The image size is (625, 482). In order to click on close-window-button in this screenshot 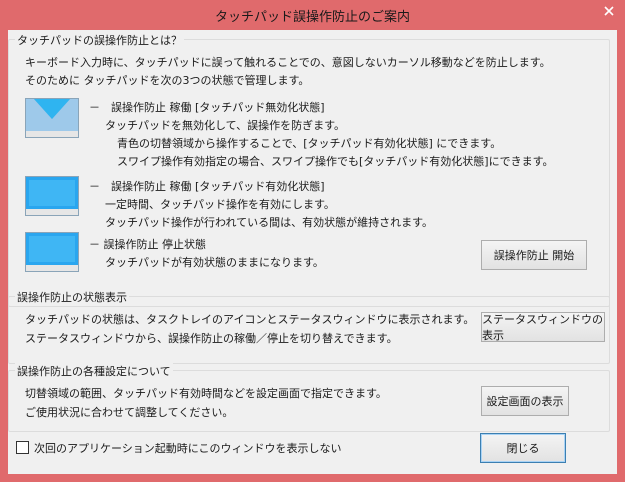, I will do `click(609, 11)`.